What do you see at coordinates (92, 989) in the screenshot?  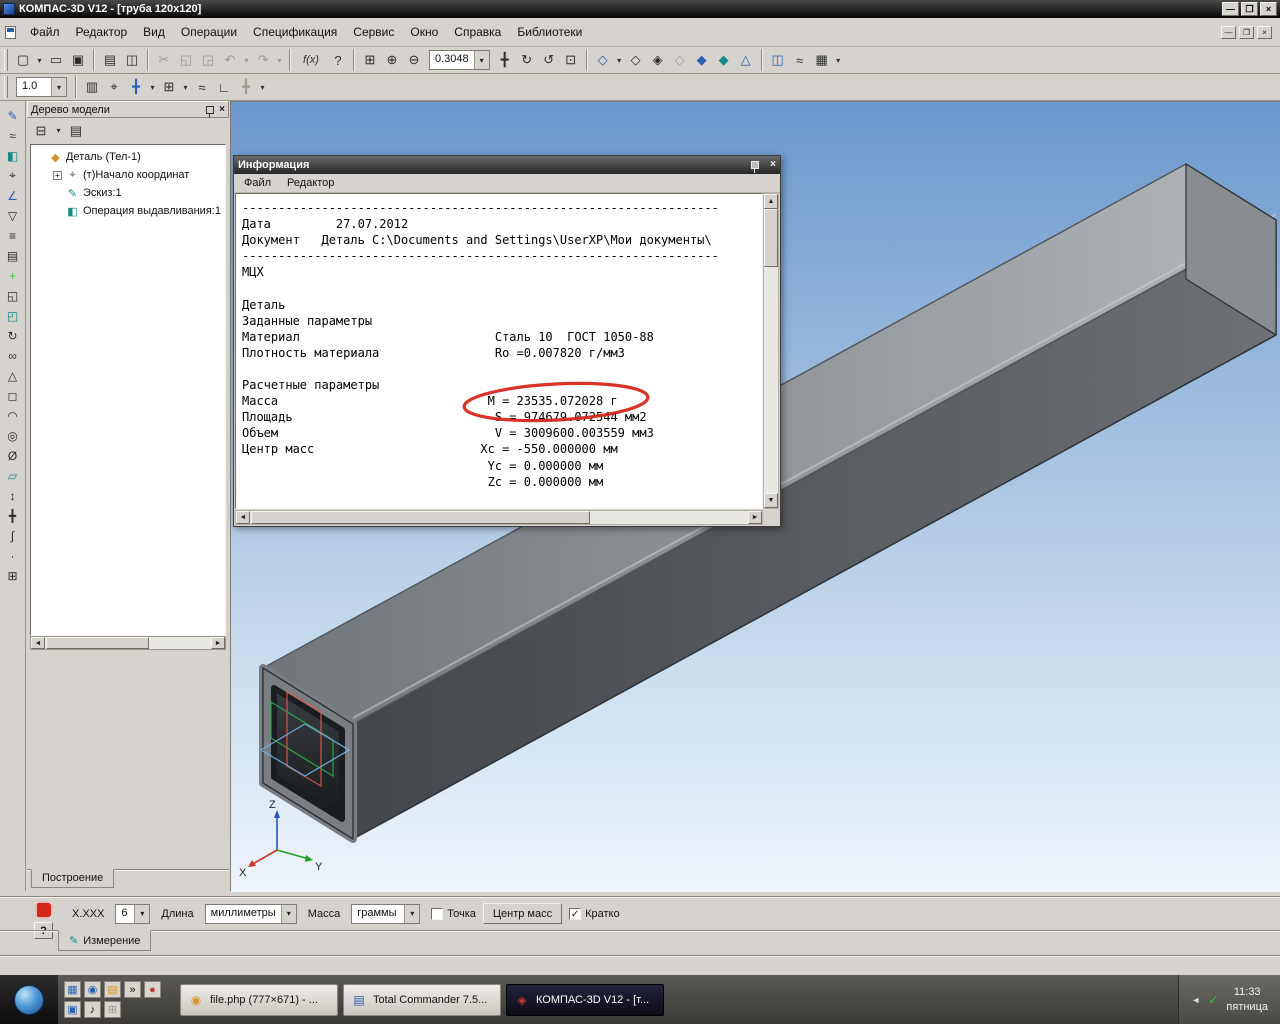 I see `browser-quicklaunch-icon: ◉` at bounding box center [92, 989].